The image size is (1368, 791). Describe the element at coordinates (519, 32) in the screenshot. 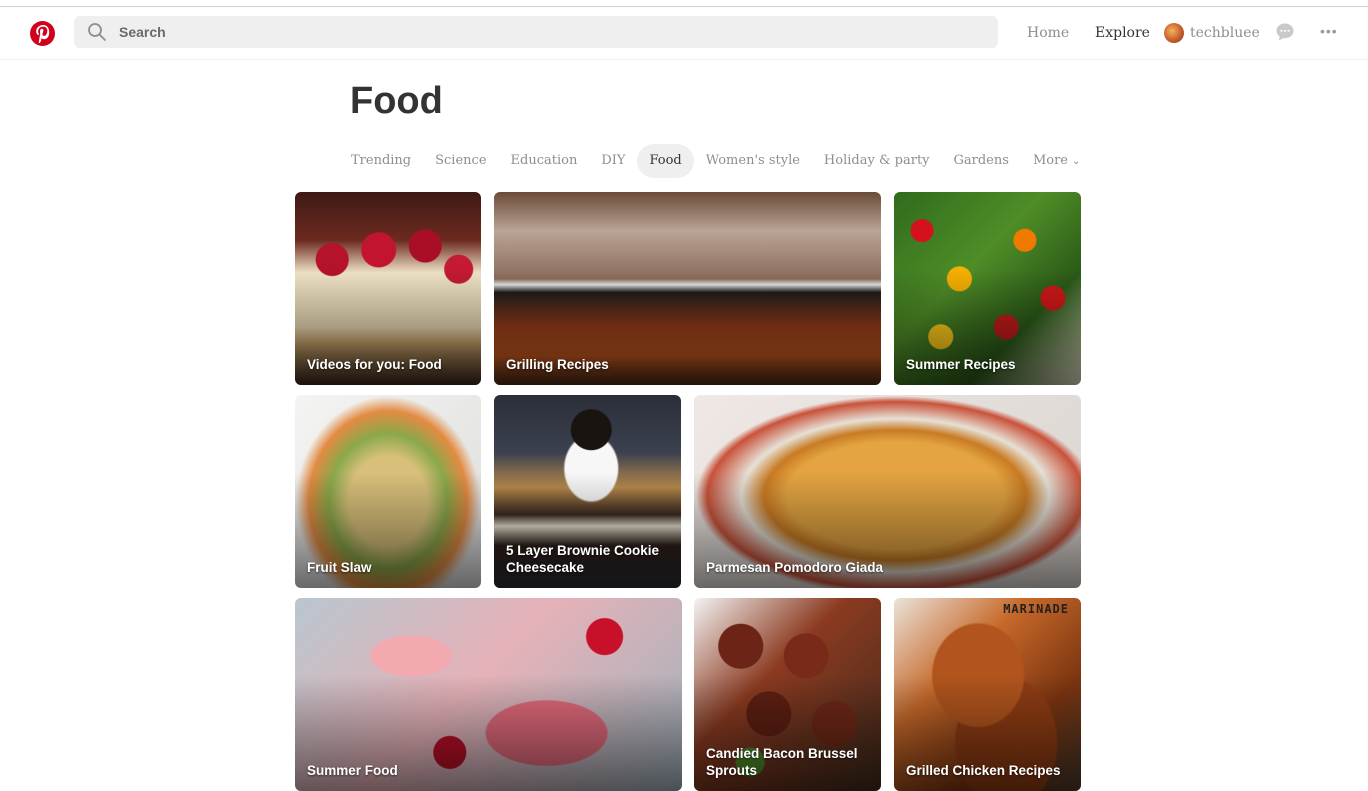

I see `search-input` at that location.